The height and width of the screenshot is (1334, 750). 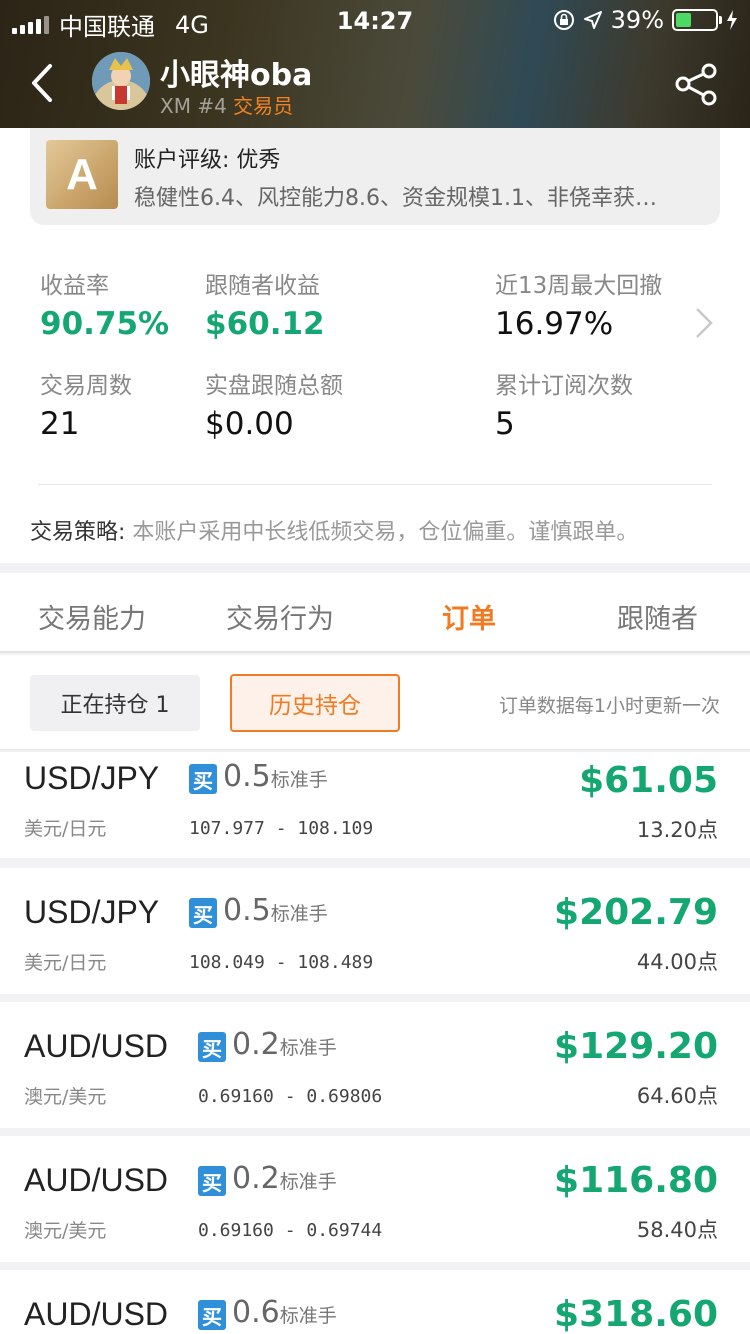 I want to click on order-row: AUD/USD 买 0.6标准手 $318.60, so click(x=375, y=1302).